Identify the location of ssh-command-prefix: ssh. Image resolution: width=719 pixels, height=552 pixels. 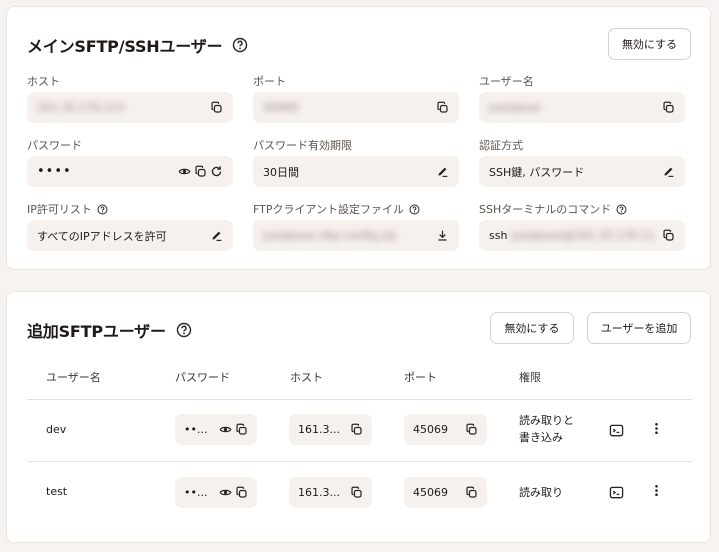
(498, 235).